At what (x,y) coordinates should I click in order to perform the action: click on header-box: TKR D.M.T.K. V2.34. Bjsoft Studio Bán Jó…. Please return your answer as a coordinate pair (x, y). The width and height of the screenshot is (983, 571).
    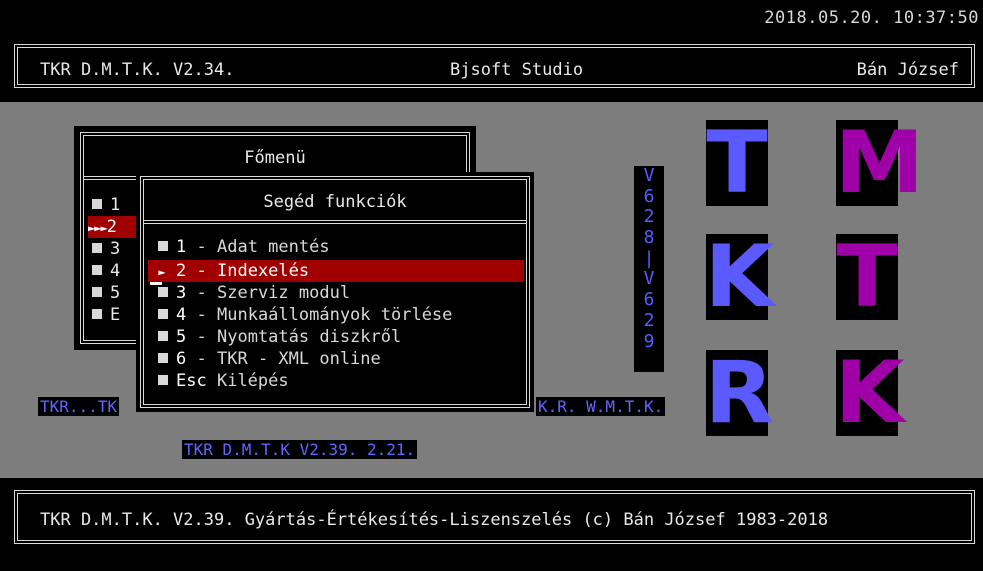
    Looking at the image, I should click on (494, 66).